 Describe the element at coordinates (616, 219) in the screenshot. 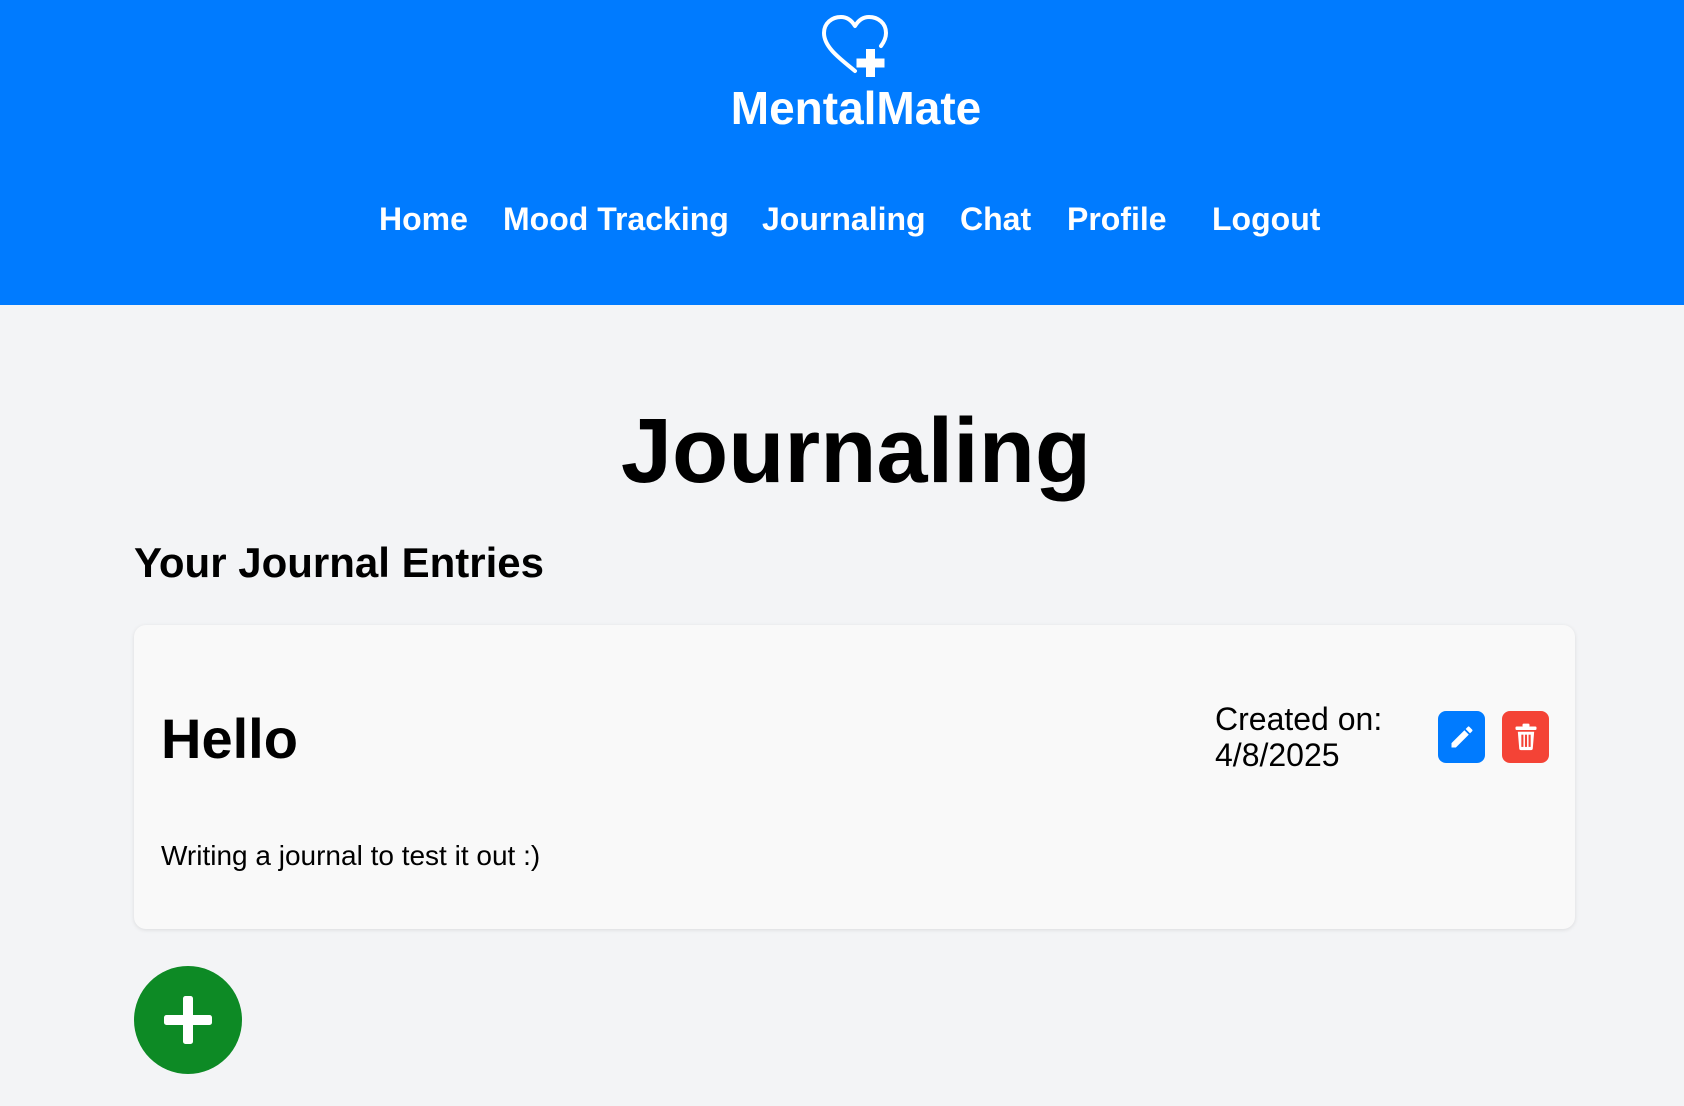

I see `nav-mood-tracking: Mood Tracking` at that location.